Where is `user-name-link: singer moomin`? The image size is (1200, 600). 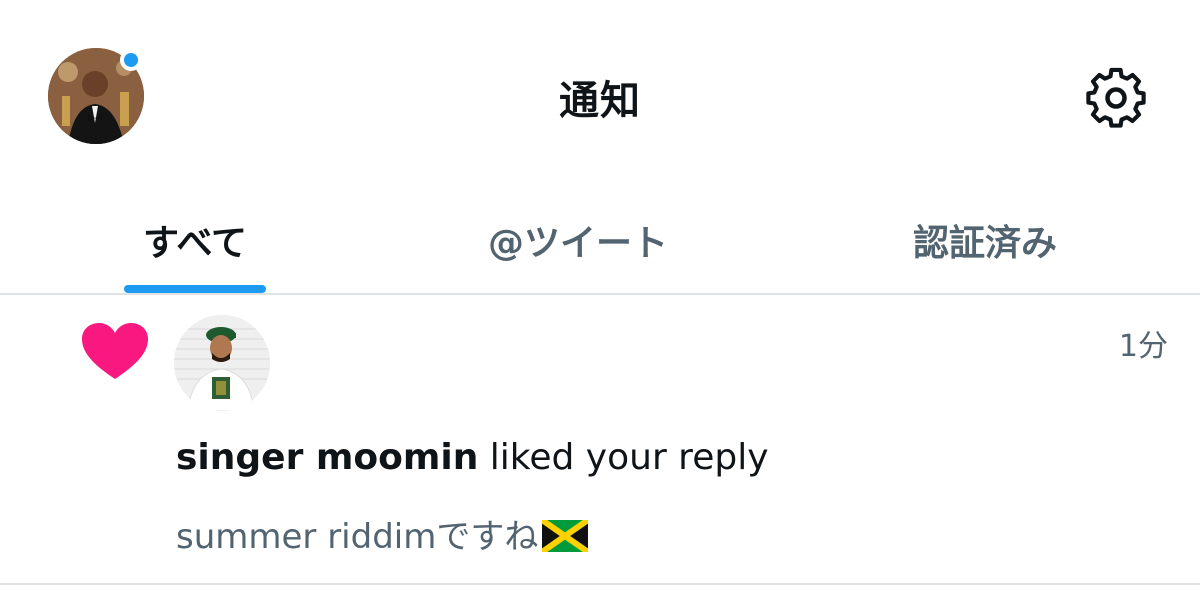
user-name-link: singer moomin is located at coordinates (327, 457).